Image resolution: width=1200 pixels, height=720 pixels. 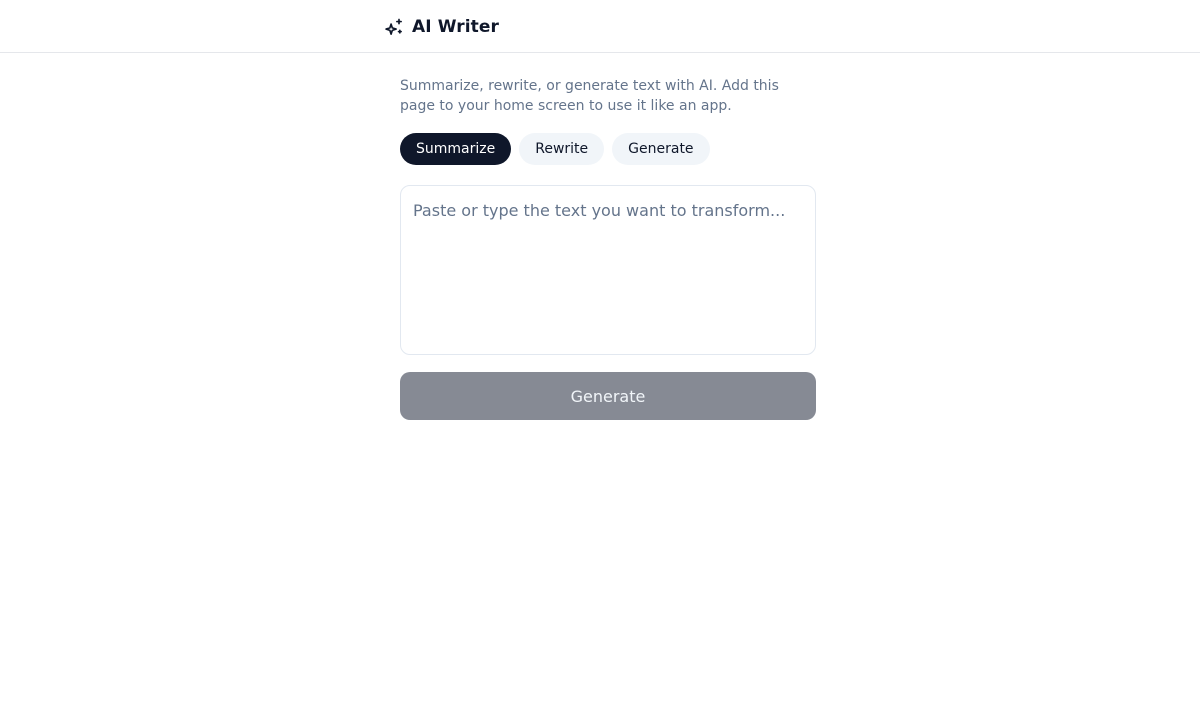 I want to click on mode-summarize-button: Summarize, so click(x=456, y=149).